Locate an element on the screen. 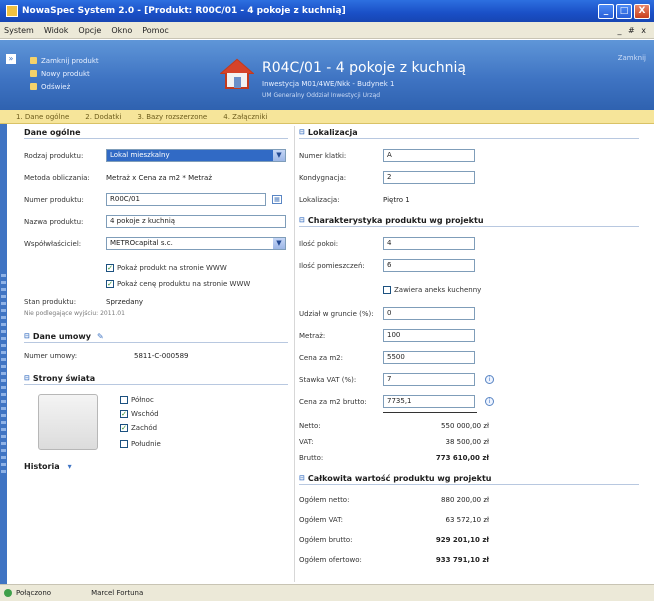 The height and width of the screenshot is (601, 654). show-web-checkbox-row: ✓ Pokaż produkt na stronie WWW is located at coordinates (196, 267).